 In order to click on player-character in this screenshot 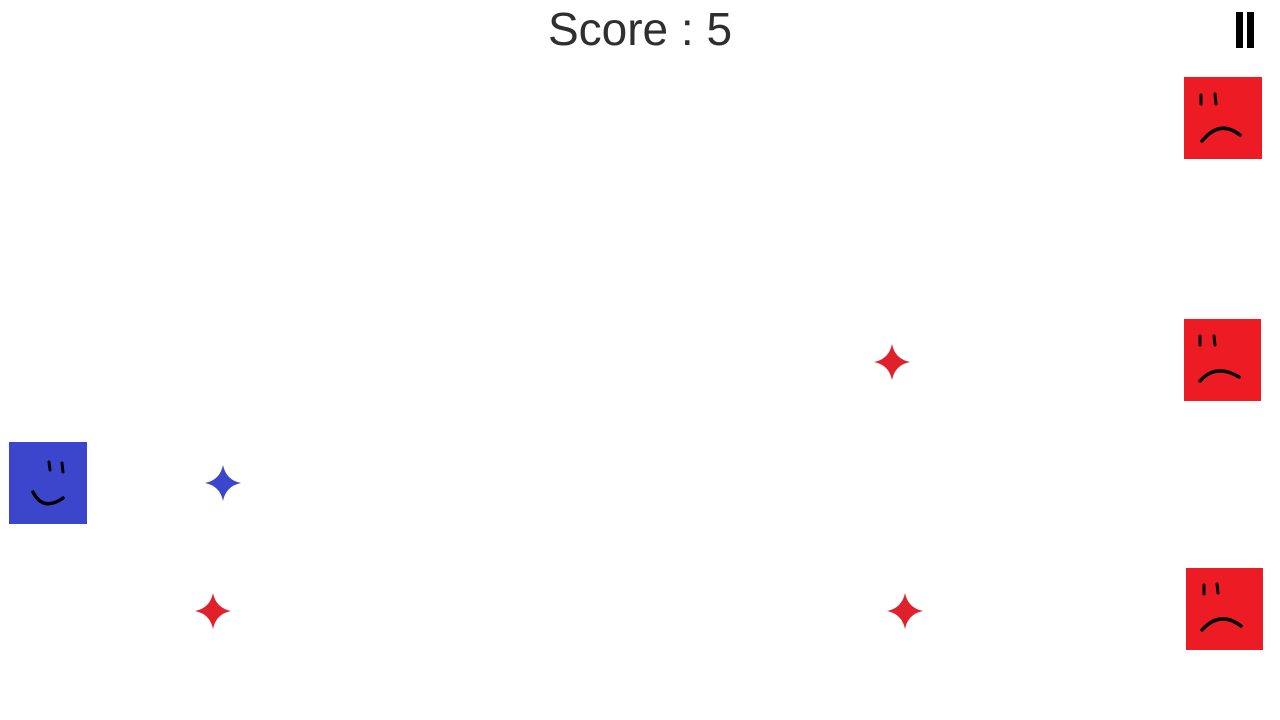, I will do `click(48, 483)`.